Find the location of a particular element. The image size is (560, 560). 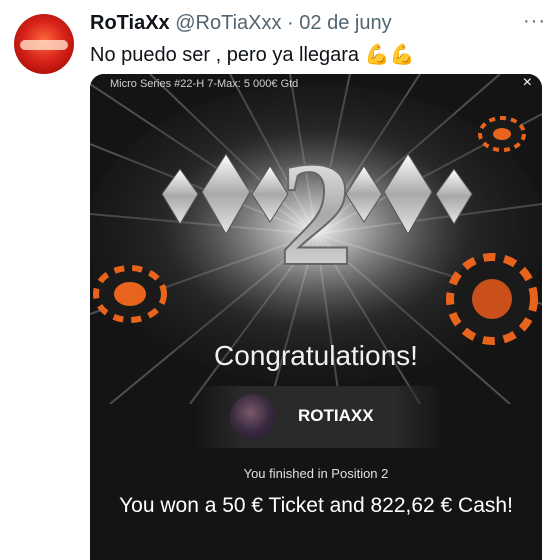

player-avatar is located at coordinates (253, 417).